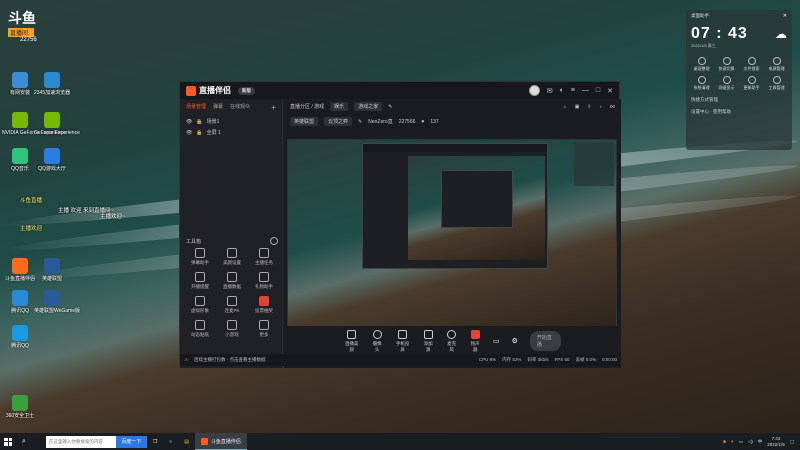 The width and height of the screenshot is (800, 450). Describe the element at coordinates (186, 441) in the screenshot. I see `explorer-icon: ▤` at that location.